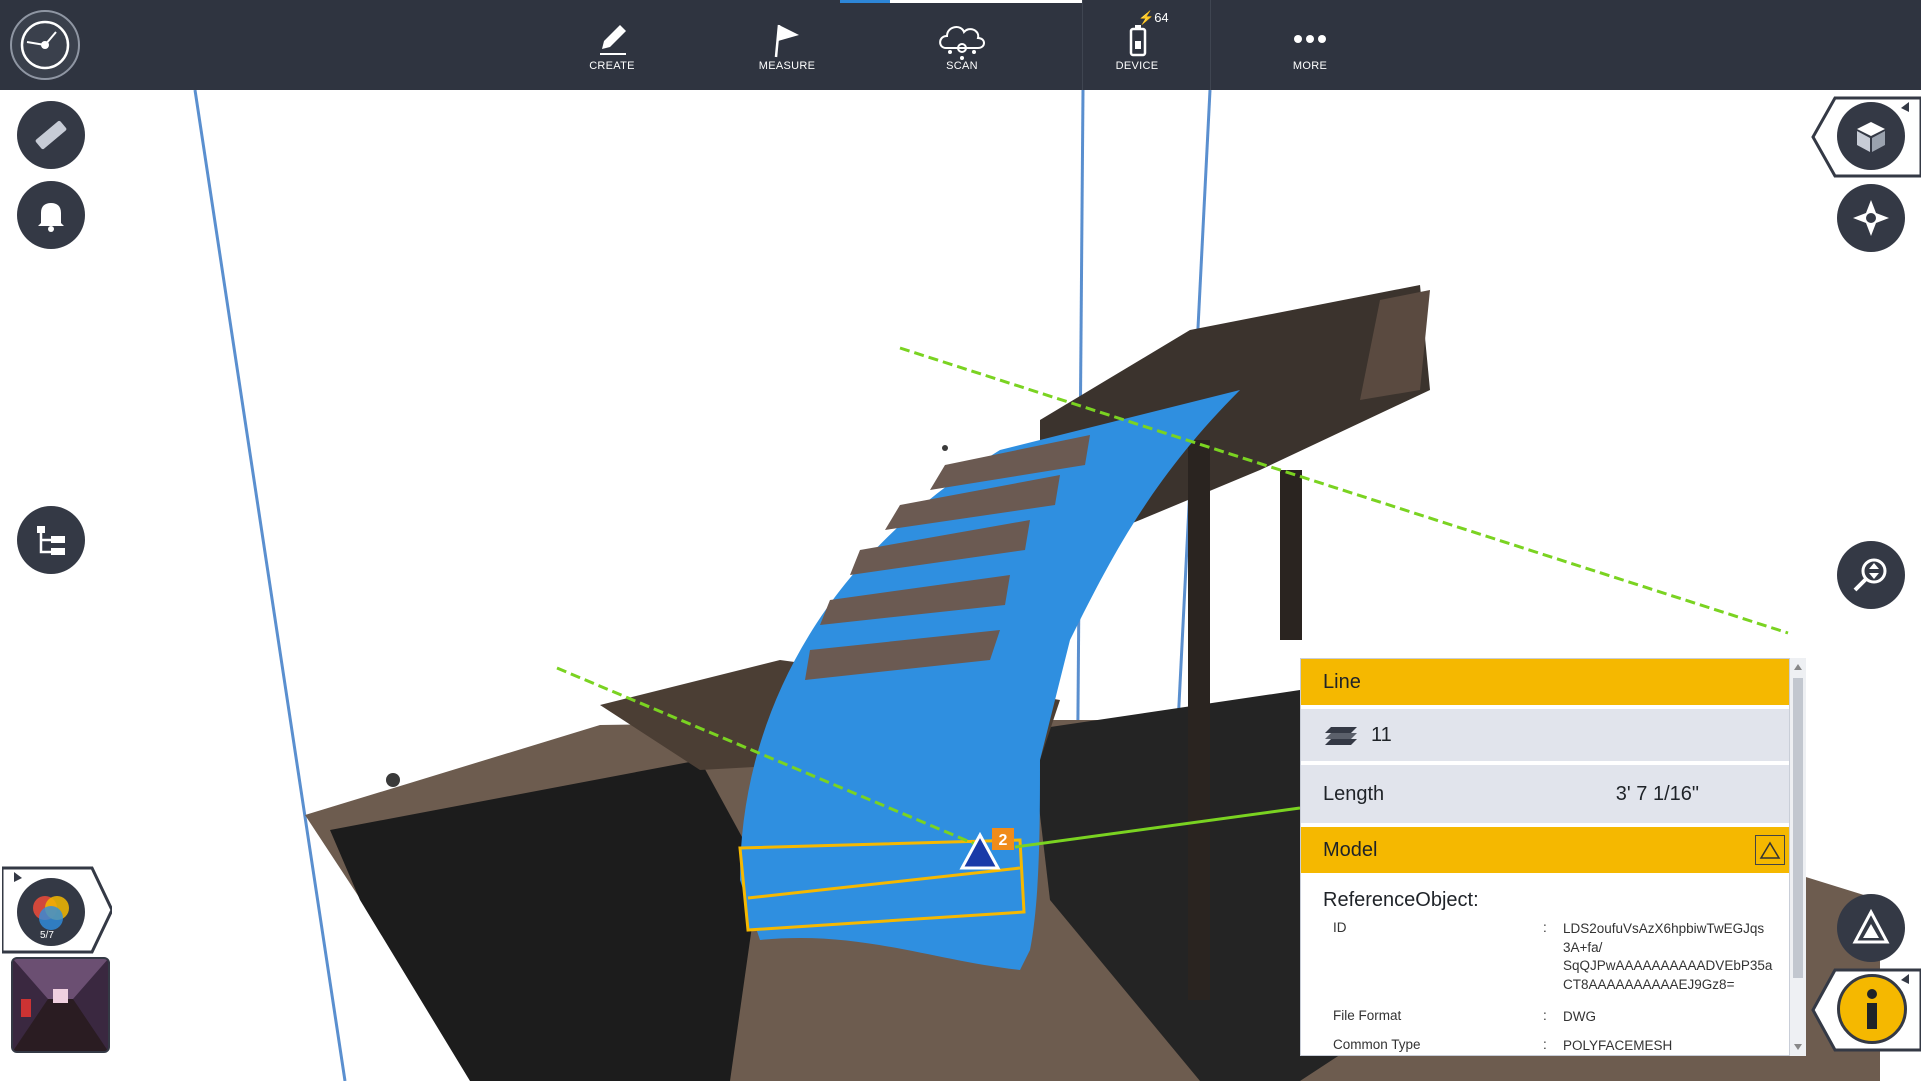 The height and width of the screenshot is (1081, 1921). What do you see at coordinates (787, 66) in the screenshot?
I see `toolbar-measure-label: MEASURE` at bounding box center [787, 66].